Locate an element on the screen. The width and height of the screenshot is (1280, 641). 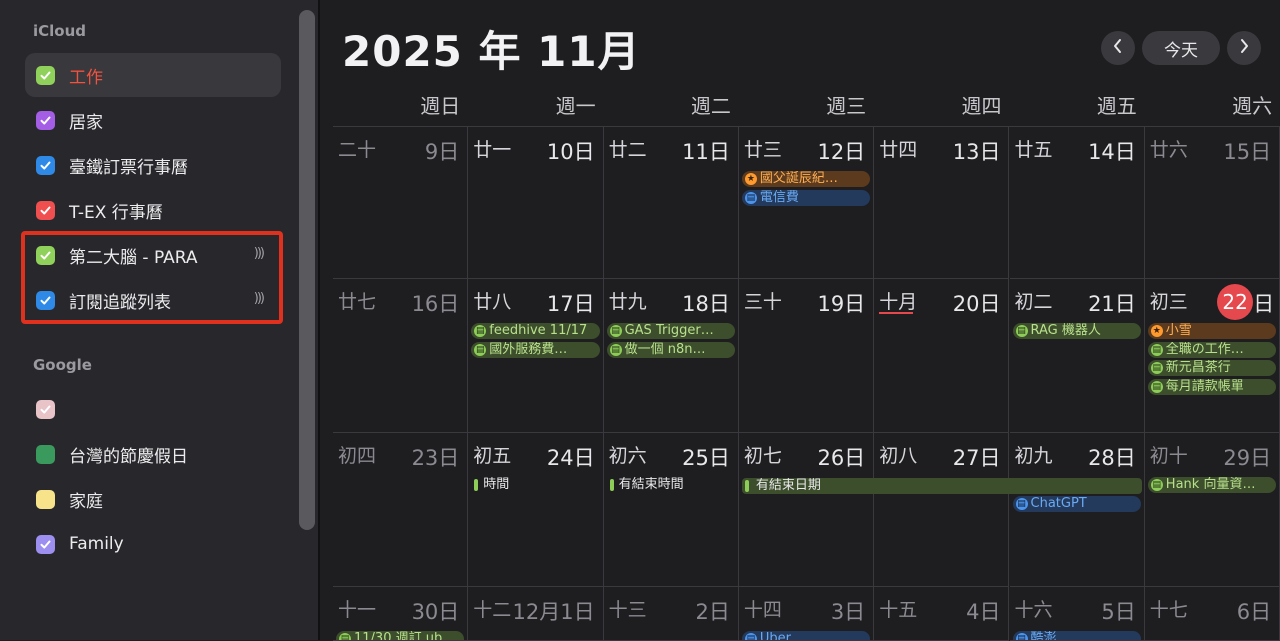
day-cell: 初三 22 日 ★ 小雪 ▤ 全職の工作… ▤ 新元昌茶行 ▤ 每月請款帳單 is located at coordinates (1212, 356).